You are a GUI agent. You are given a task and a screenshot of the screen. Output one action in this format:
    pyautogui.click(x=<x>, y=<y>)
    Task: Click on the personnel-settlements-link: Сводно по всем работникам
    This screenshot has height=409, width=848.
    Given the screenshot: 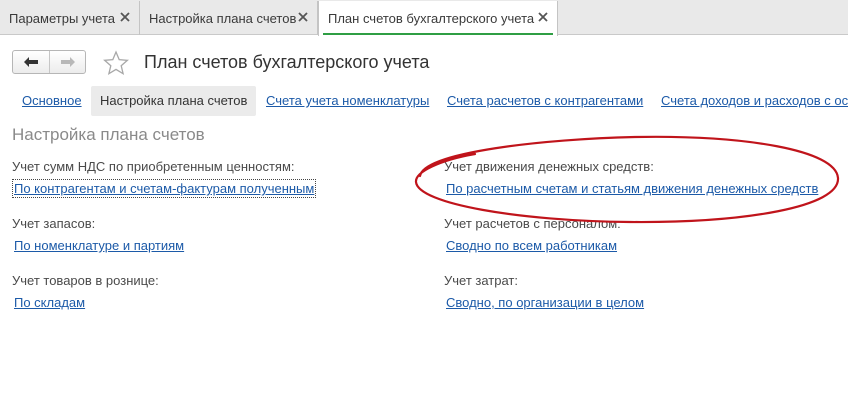 What is the action you would take?
    pyautogui.click(x=531, y=245)
    